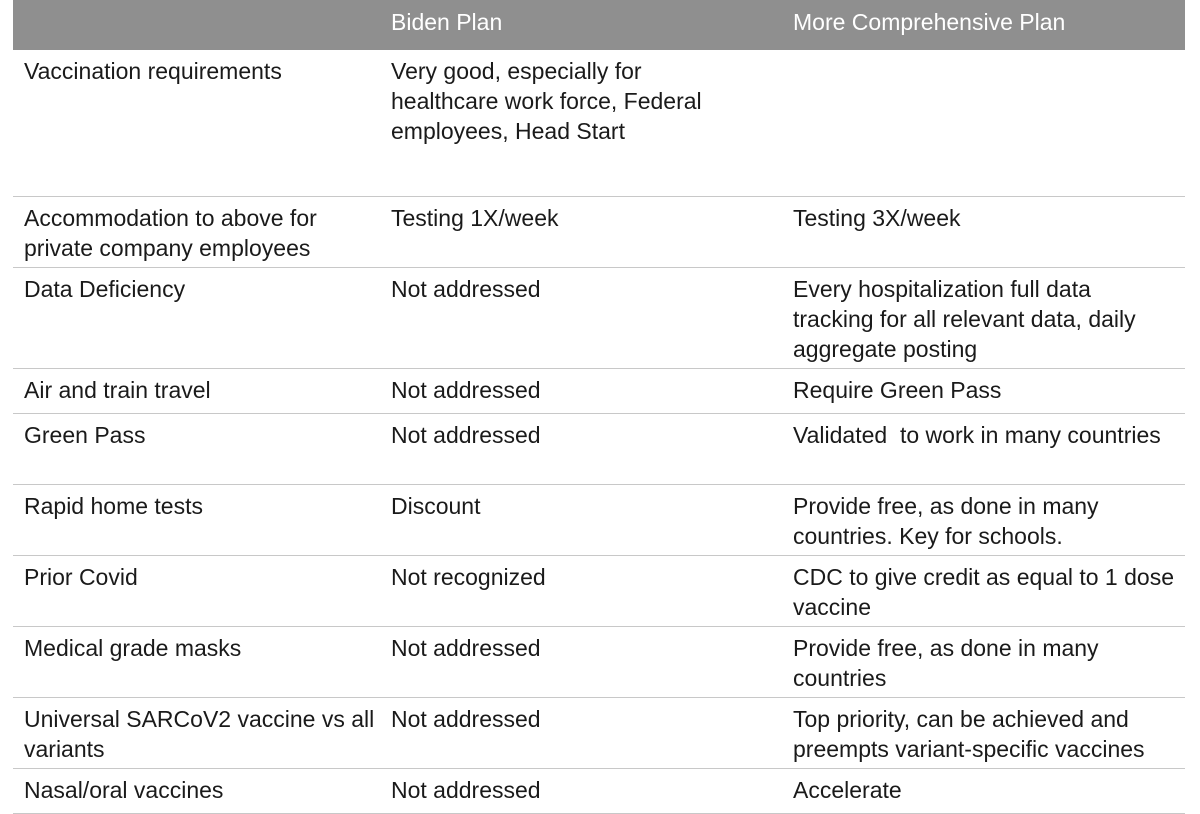 The height and width of the screenshot is (814, 1200). I want to click on header-cell-comprehensive-plan: More Comprehensive Plan, so click(983, 25).